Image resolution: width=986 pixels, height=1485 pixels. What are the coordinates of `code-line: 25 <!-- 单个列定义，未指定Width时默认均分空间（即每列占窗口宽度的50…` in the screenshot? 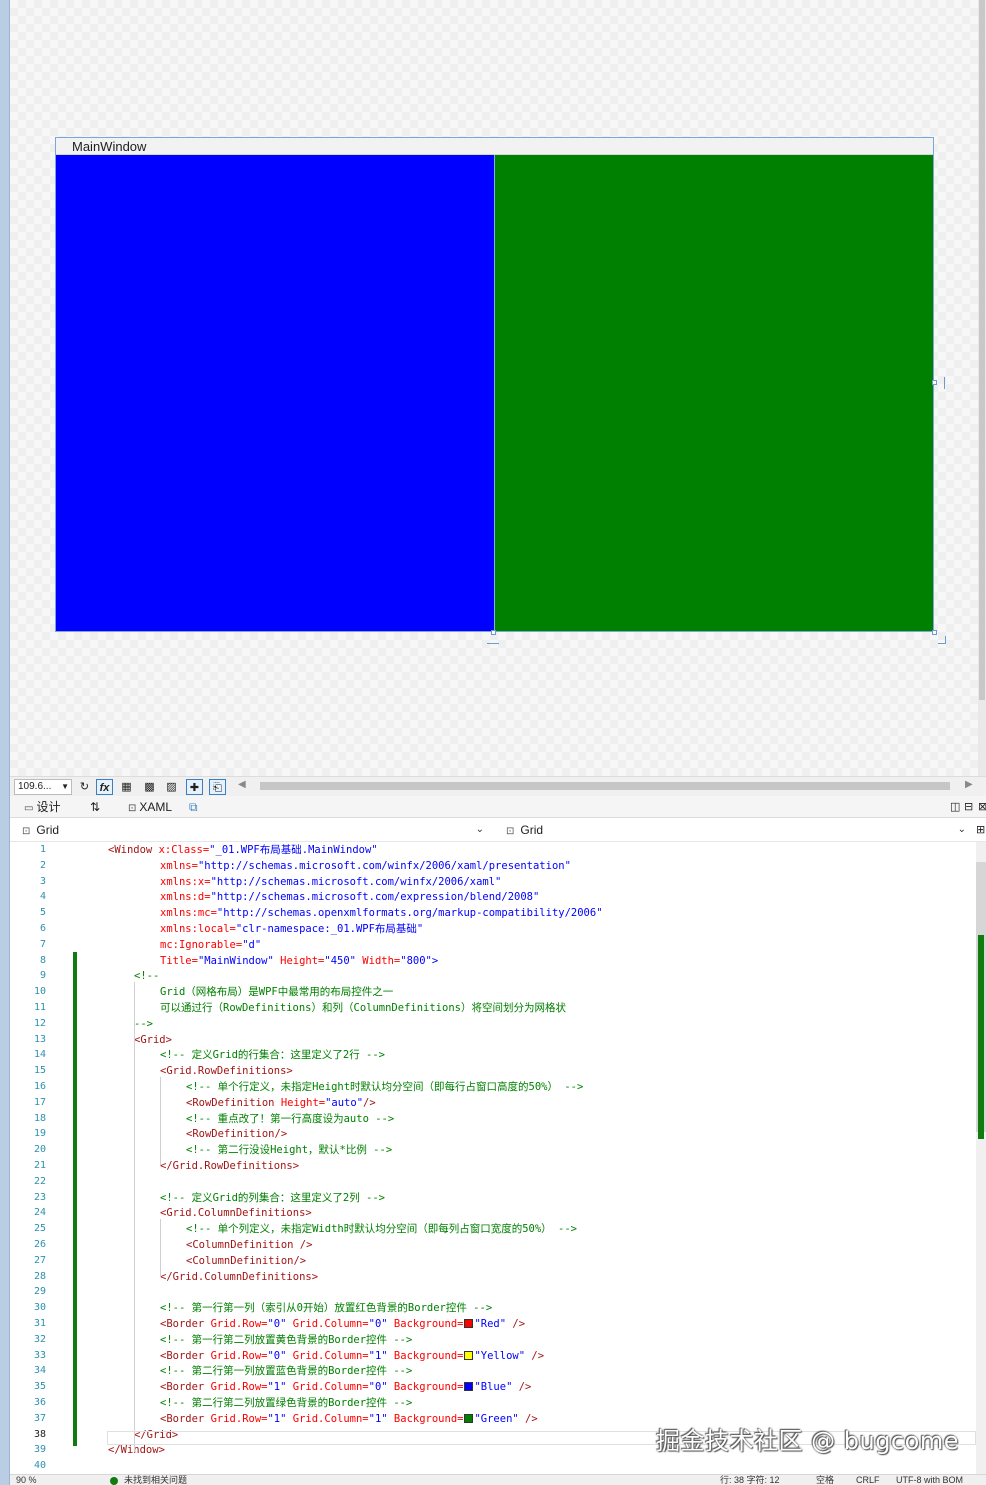 It's located at (498, 1229).